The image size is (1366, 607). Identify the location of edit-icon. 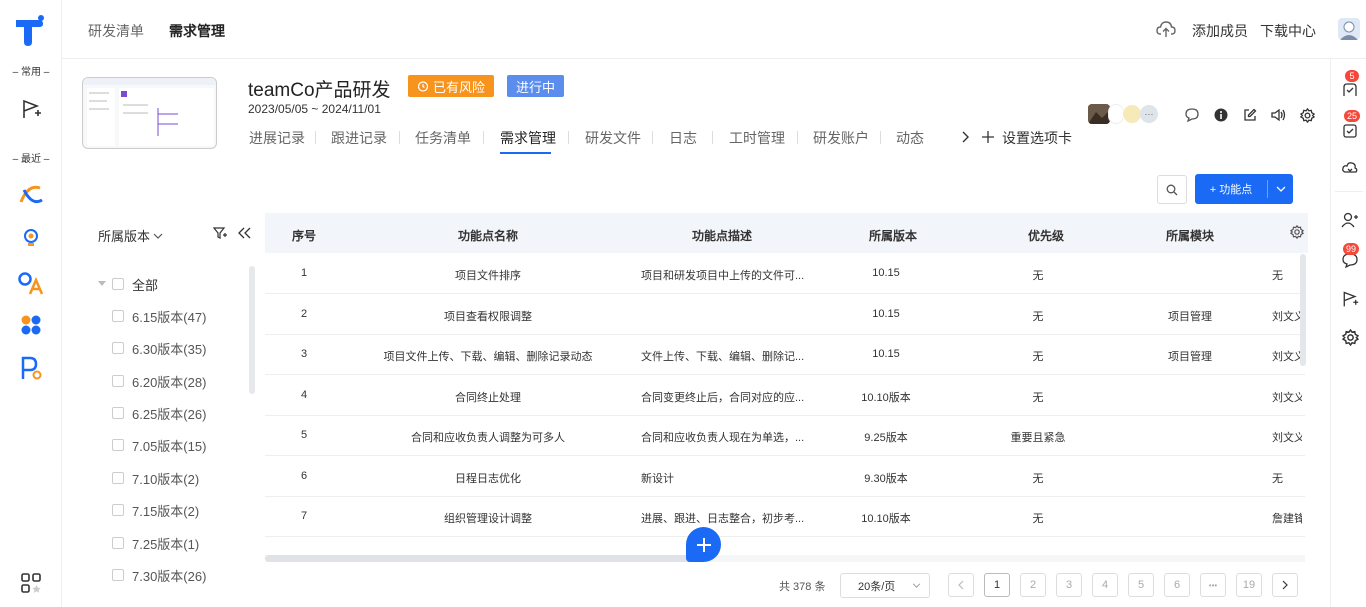
(1250, 115).